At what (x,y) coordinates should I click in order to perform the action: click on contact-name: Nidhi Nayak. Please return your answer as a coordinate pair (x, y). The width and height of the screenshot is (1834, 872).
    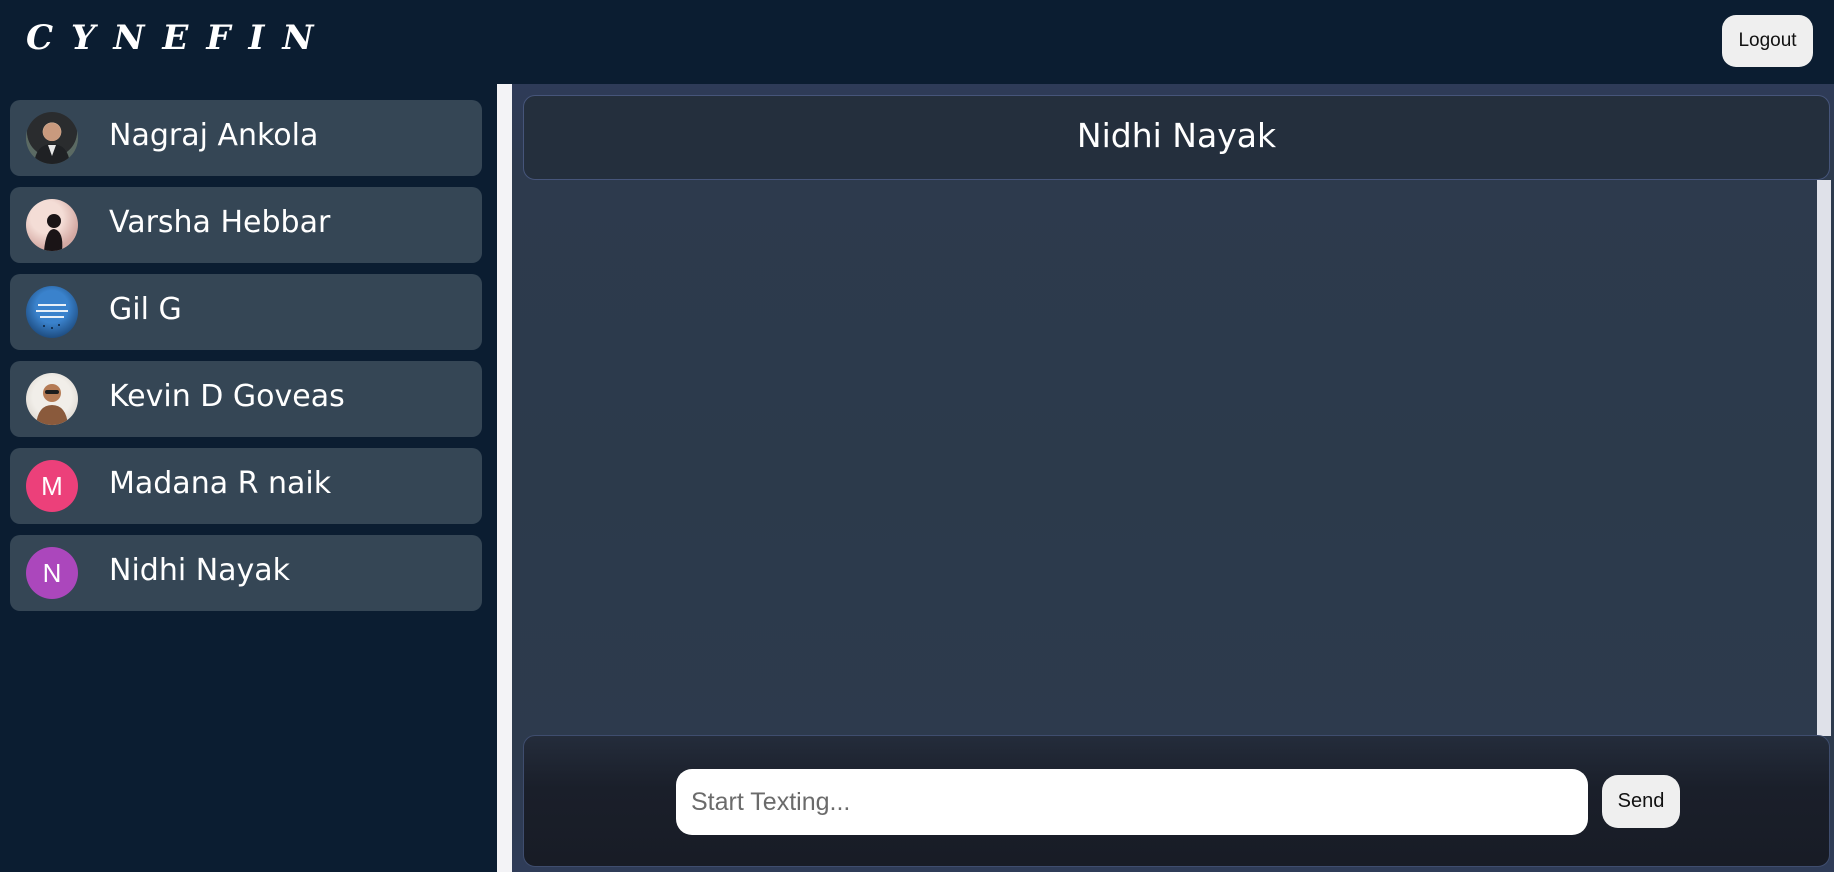
    Looking at the image, I should click on (200, 570).